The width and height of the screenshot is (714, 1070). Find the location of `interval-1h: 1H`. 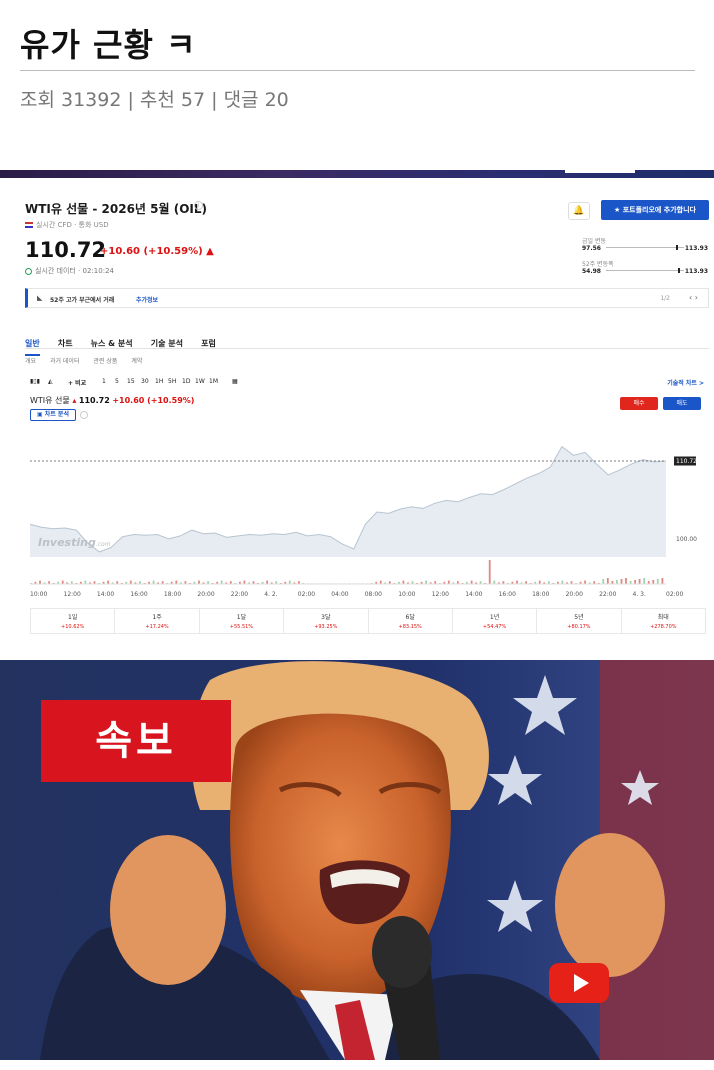

interval-1h: 1H is located at coordinates (159, 381).